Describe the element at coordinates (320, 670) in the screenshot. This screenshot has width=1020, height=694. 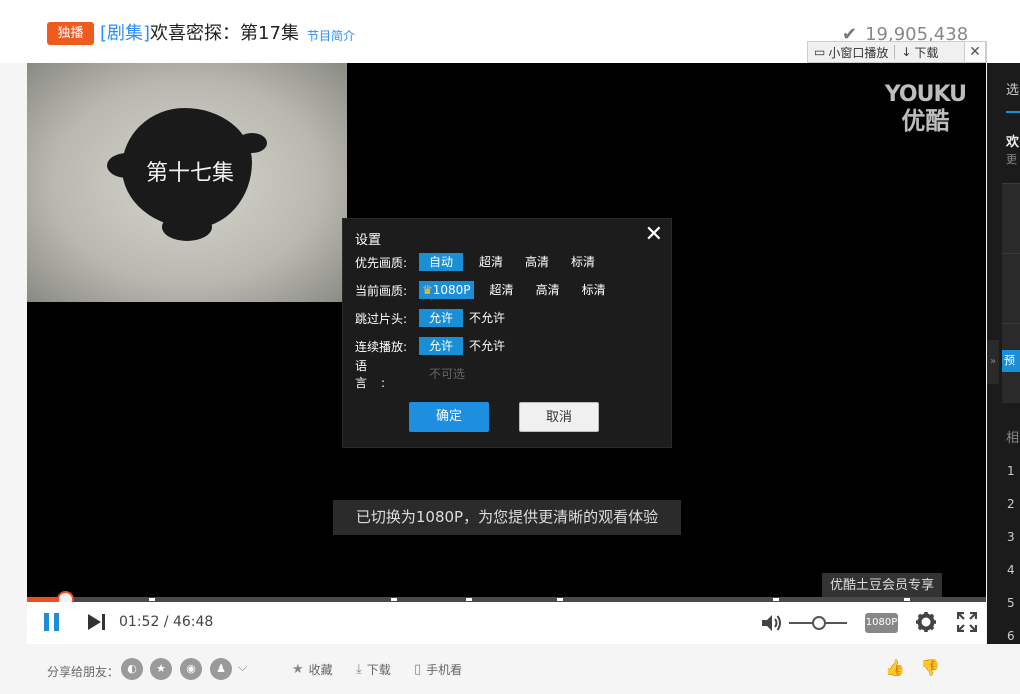
I see `favorite-label: 收藏` at that location.